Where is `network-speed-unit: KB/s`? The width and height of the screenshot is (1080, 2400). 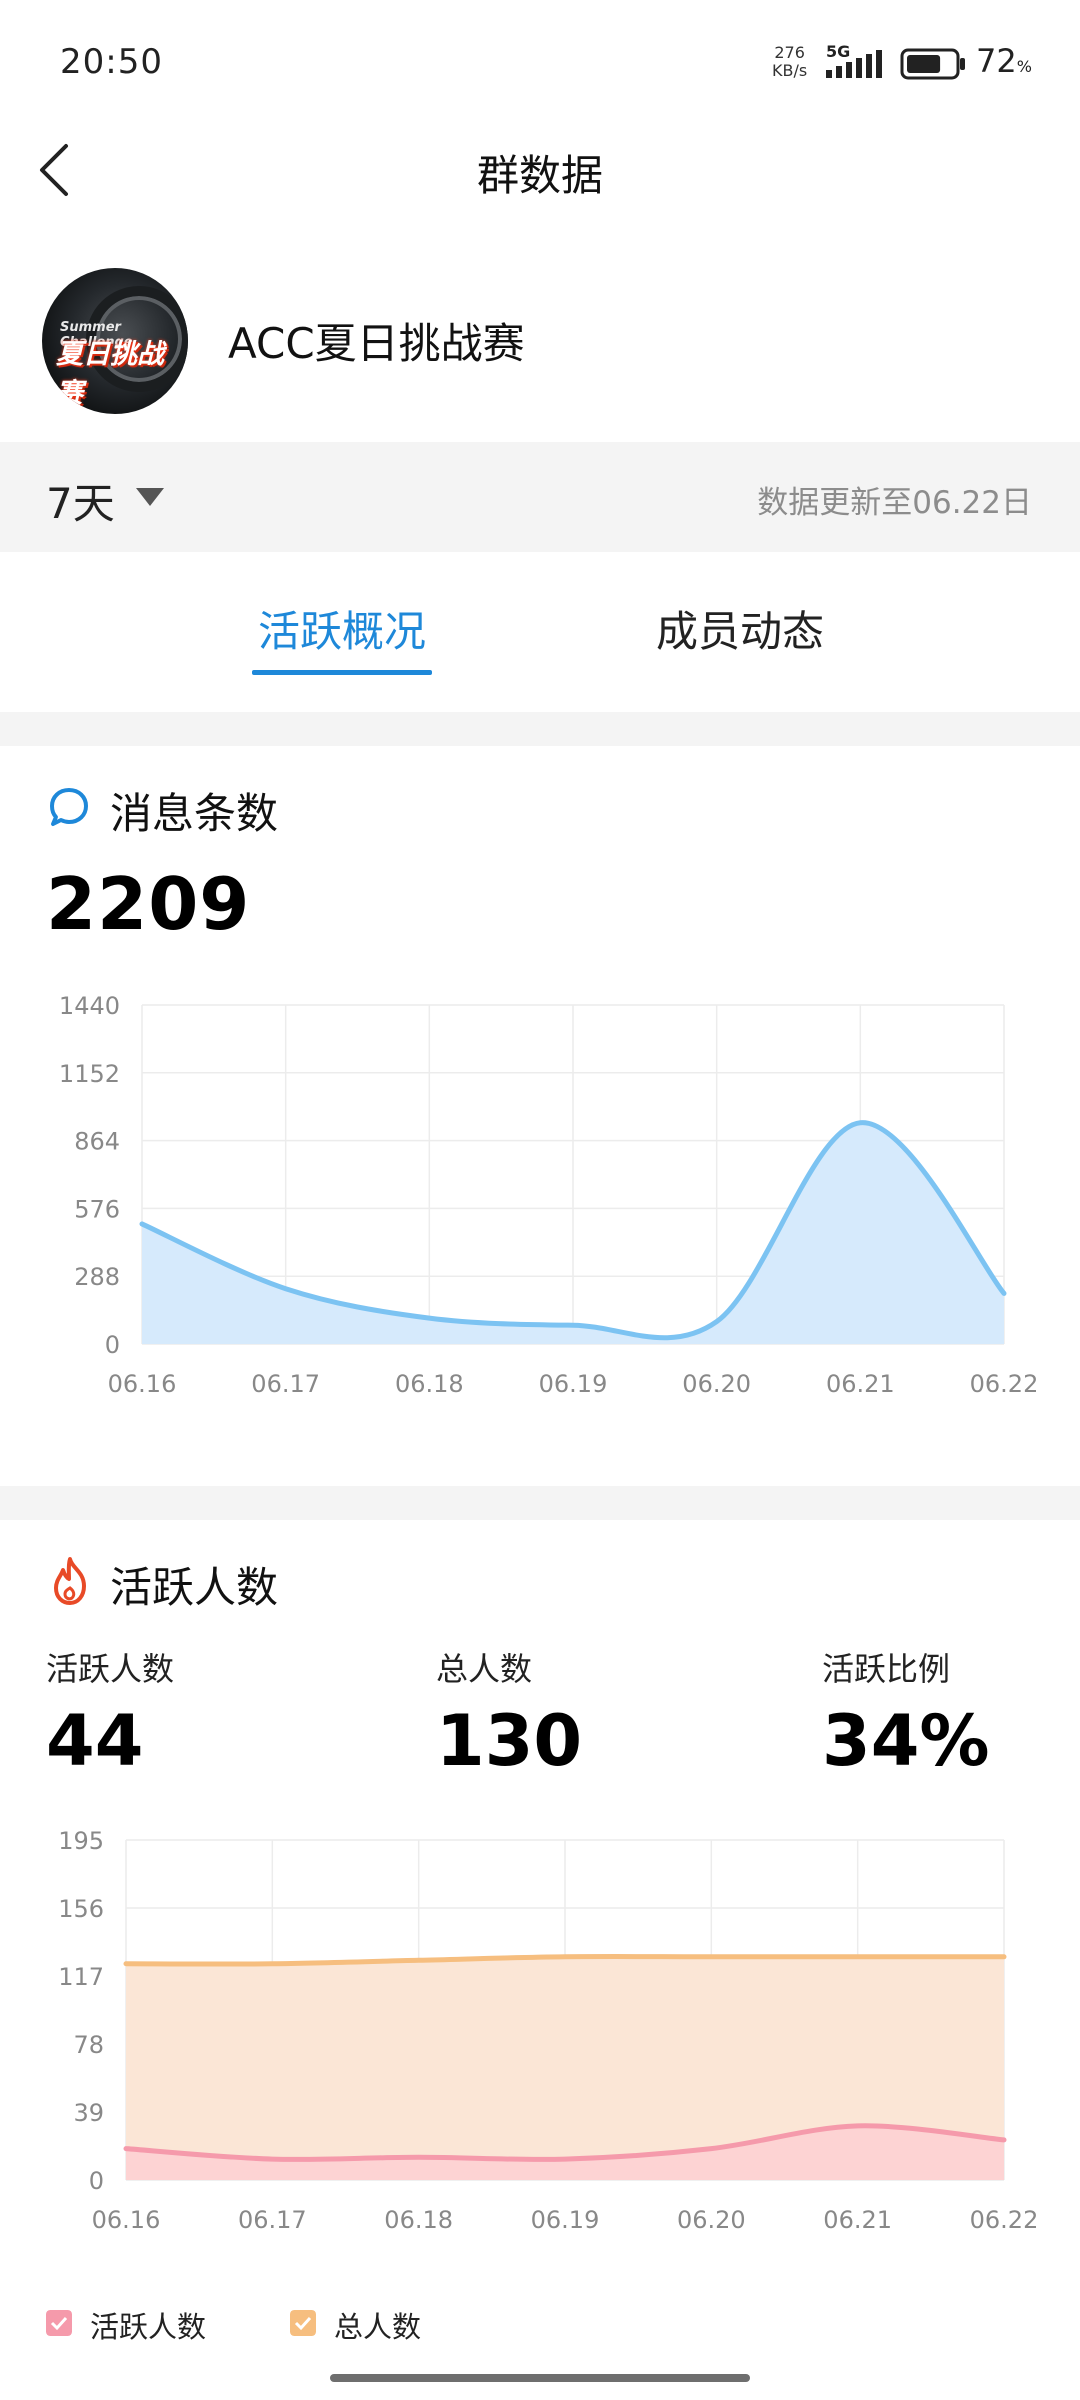 network-speed-unit: KB/s is located at coordinates (790, 70).